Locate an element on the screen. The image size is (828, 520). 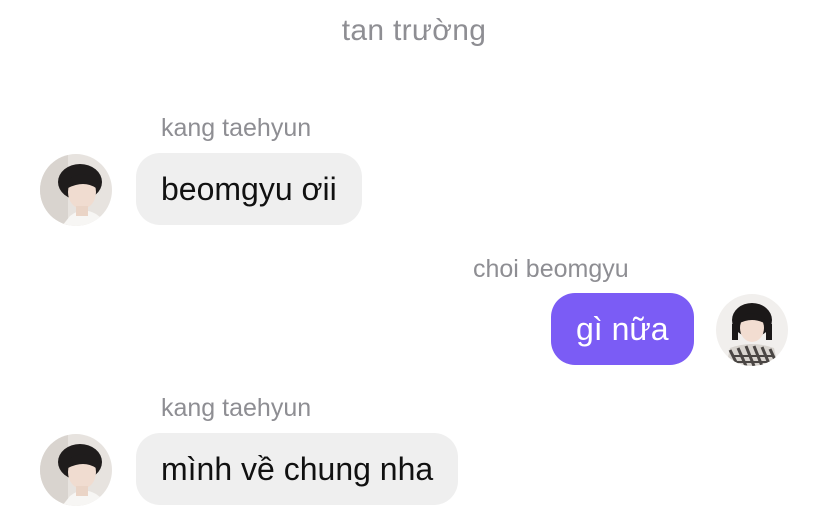
message-bubble: mình về chung nha is located at coordinates (297, 469).